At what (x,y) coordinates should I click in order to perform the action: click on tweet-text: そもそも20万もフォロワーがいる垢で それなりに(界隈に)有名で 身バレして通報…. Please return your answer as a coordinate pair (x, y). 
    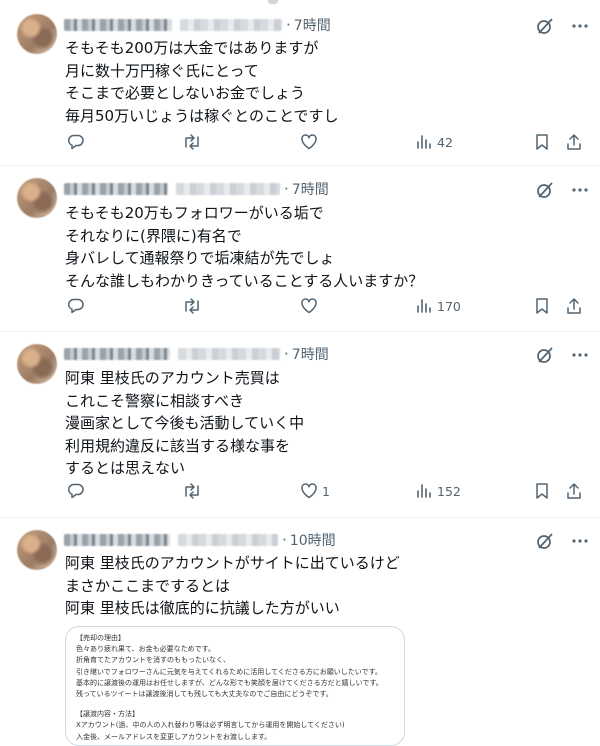
    Looking at the image, I should click on (244, 247).